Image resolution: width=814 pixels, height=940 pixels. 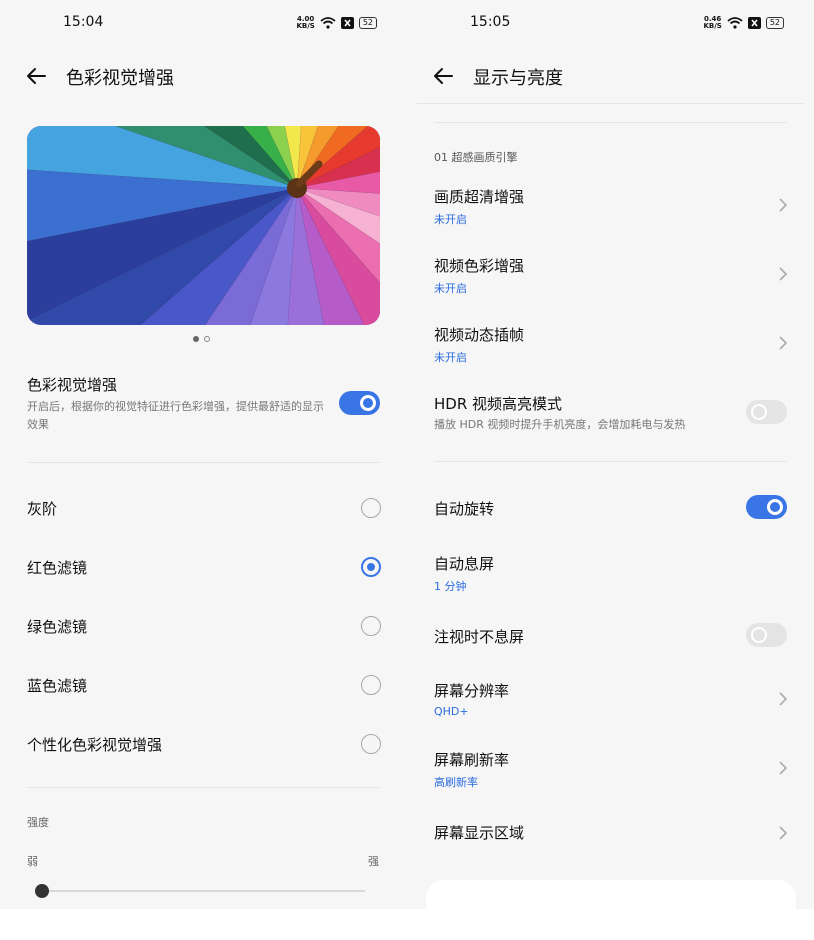 I want to click on option-grayscale-radio, so click(x=371, y=508).